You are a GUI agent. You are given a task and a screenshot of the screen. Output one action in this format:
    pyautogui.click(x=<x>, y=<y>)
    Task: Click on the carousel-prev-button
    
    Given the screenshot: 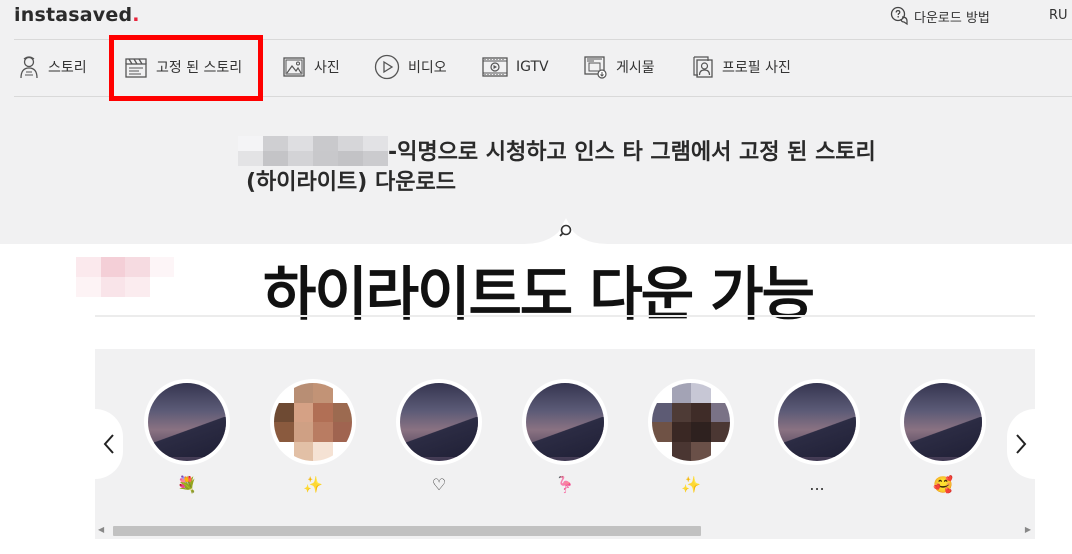 What is the action you would take?
    pyautogui.click(x=109, y=444)
    